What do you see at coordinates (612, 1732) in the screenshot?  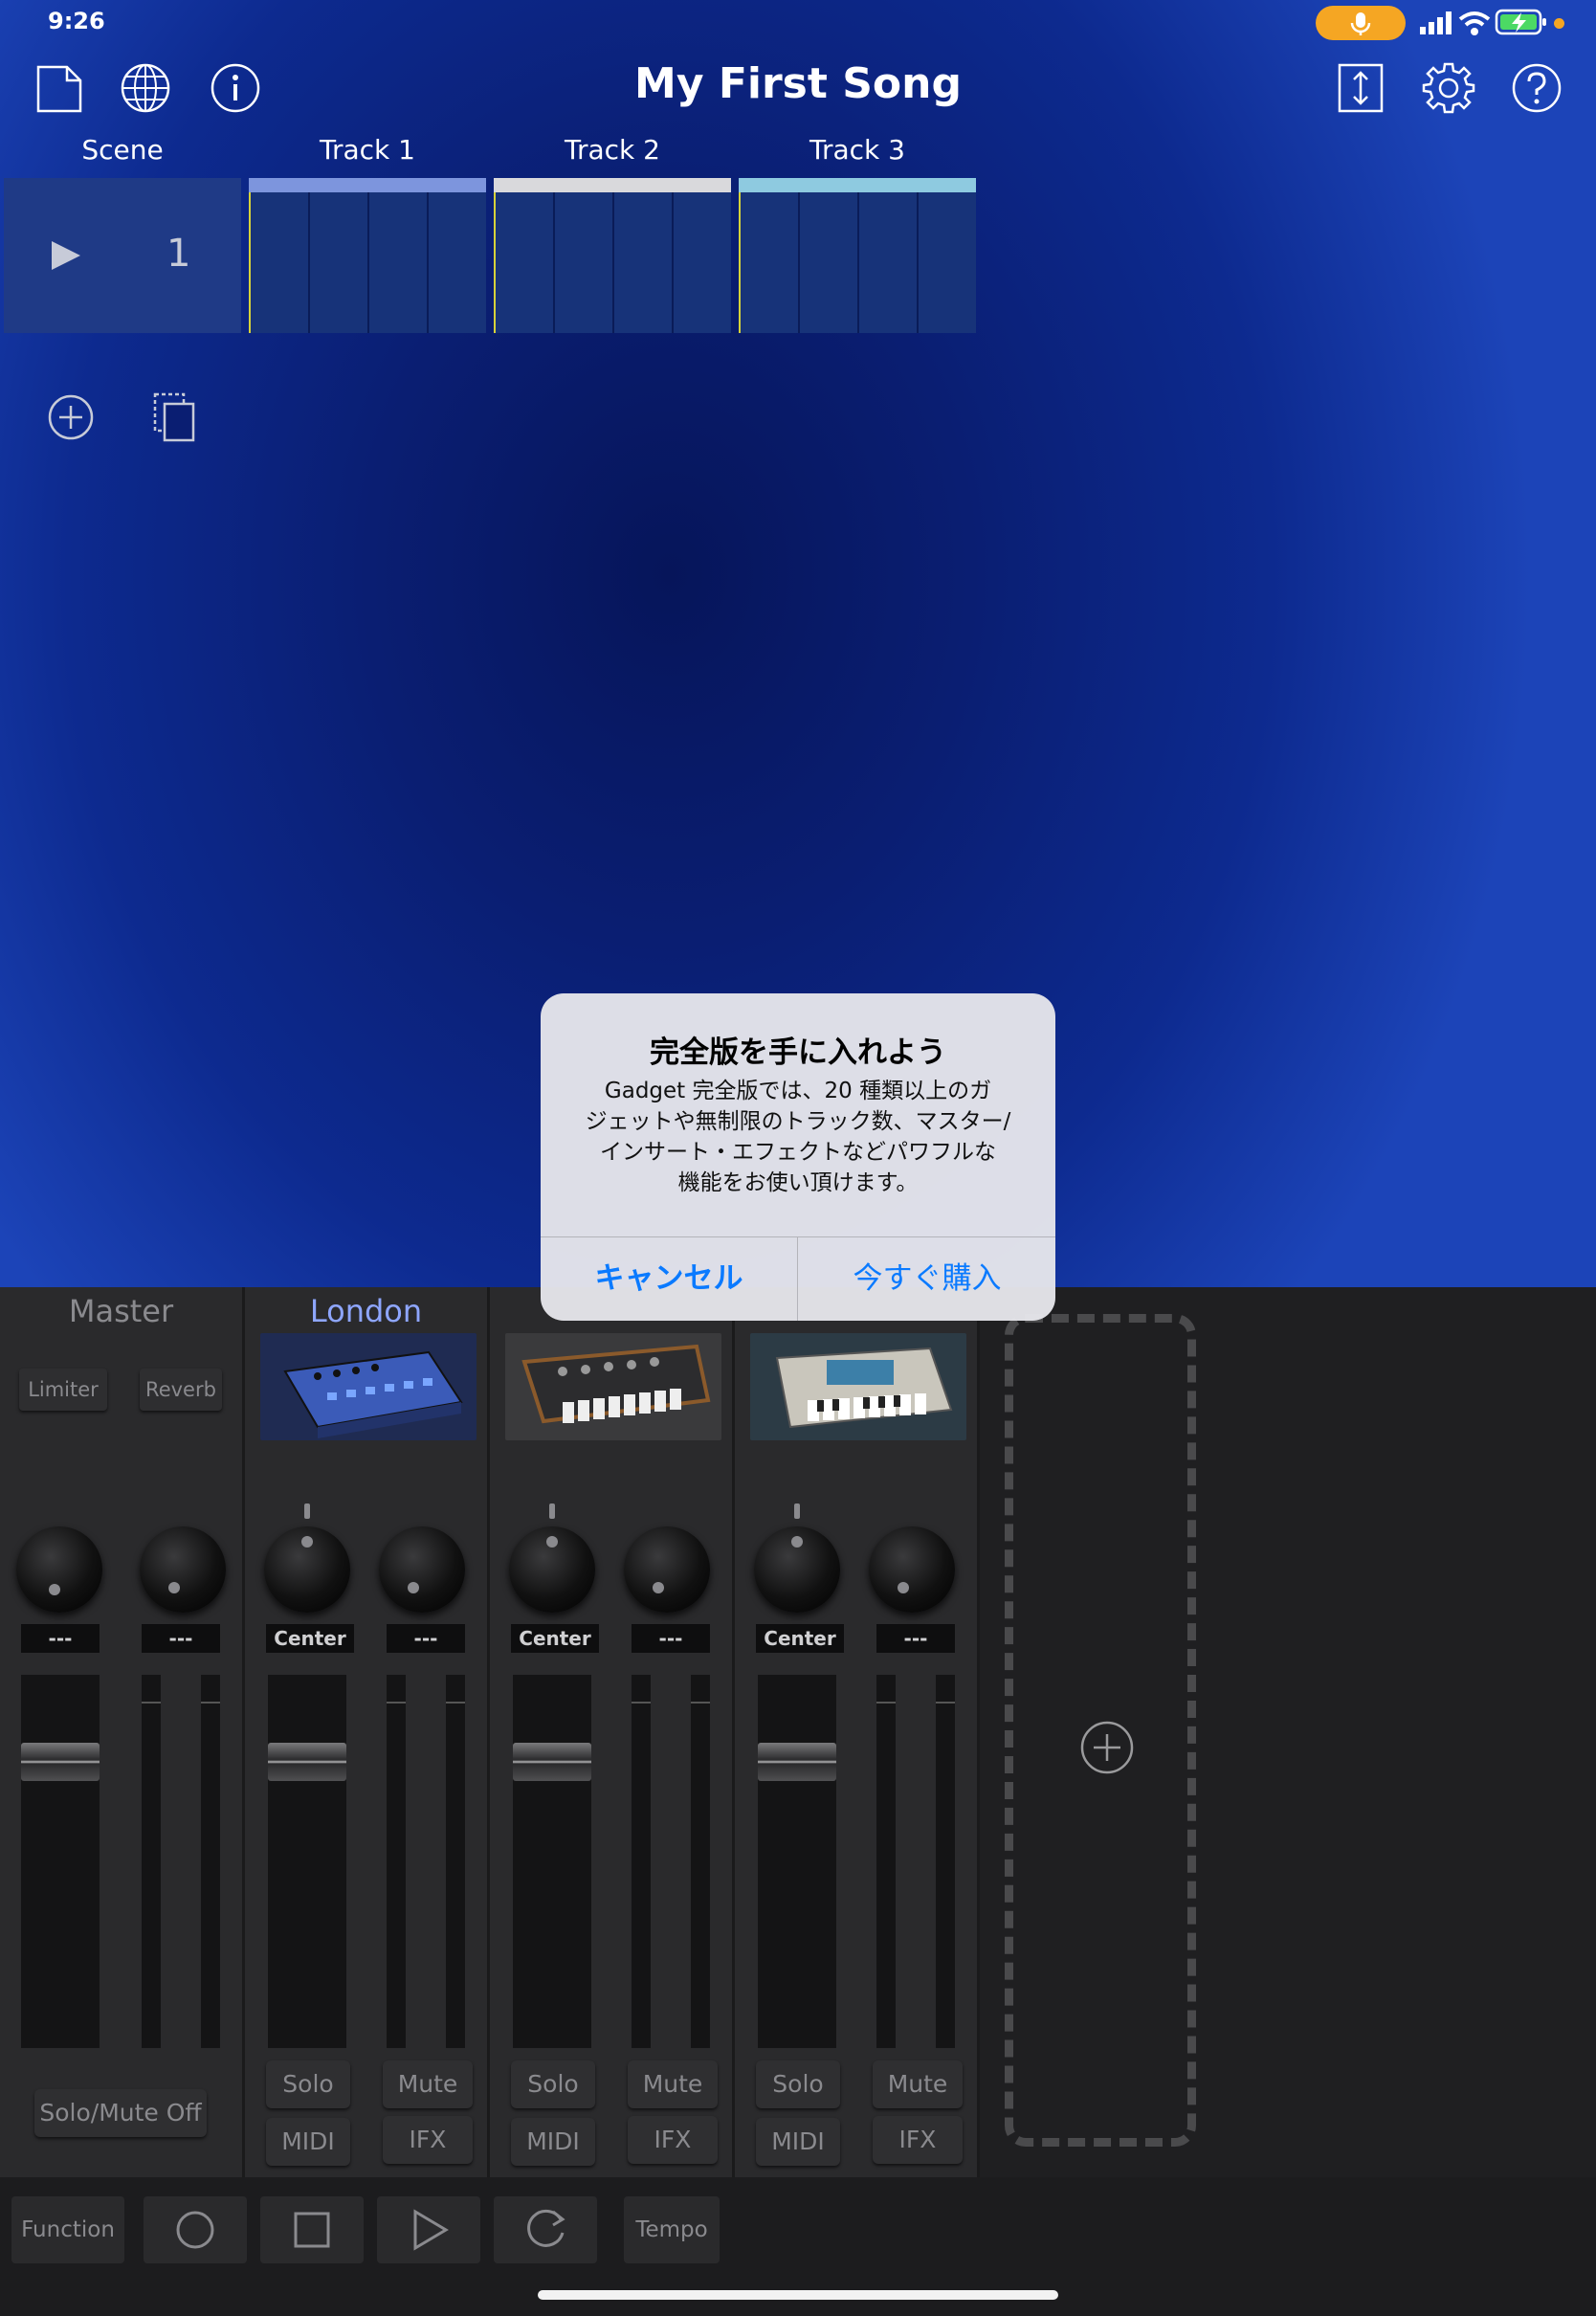 I see `channel-strip-2: Center --- Solo Mute MIDI IFX` at bounding box center [612, 1732].